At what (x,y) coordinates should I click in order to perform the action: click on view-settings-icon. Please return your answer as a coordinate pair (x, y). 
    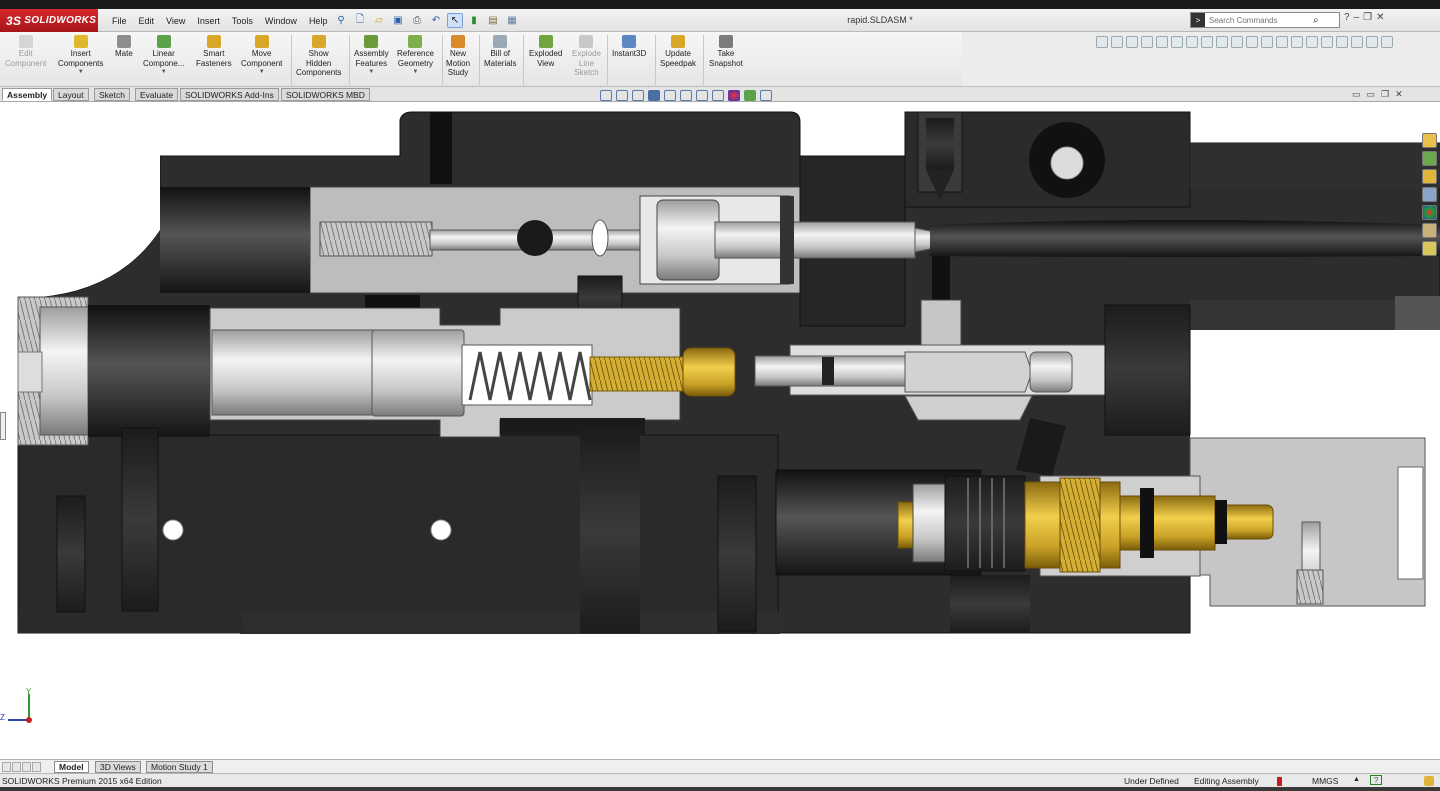
    Looking at the image, I should click on (766, 95).